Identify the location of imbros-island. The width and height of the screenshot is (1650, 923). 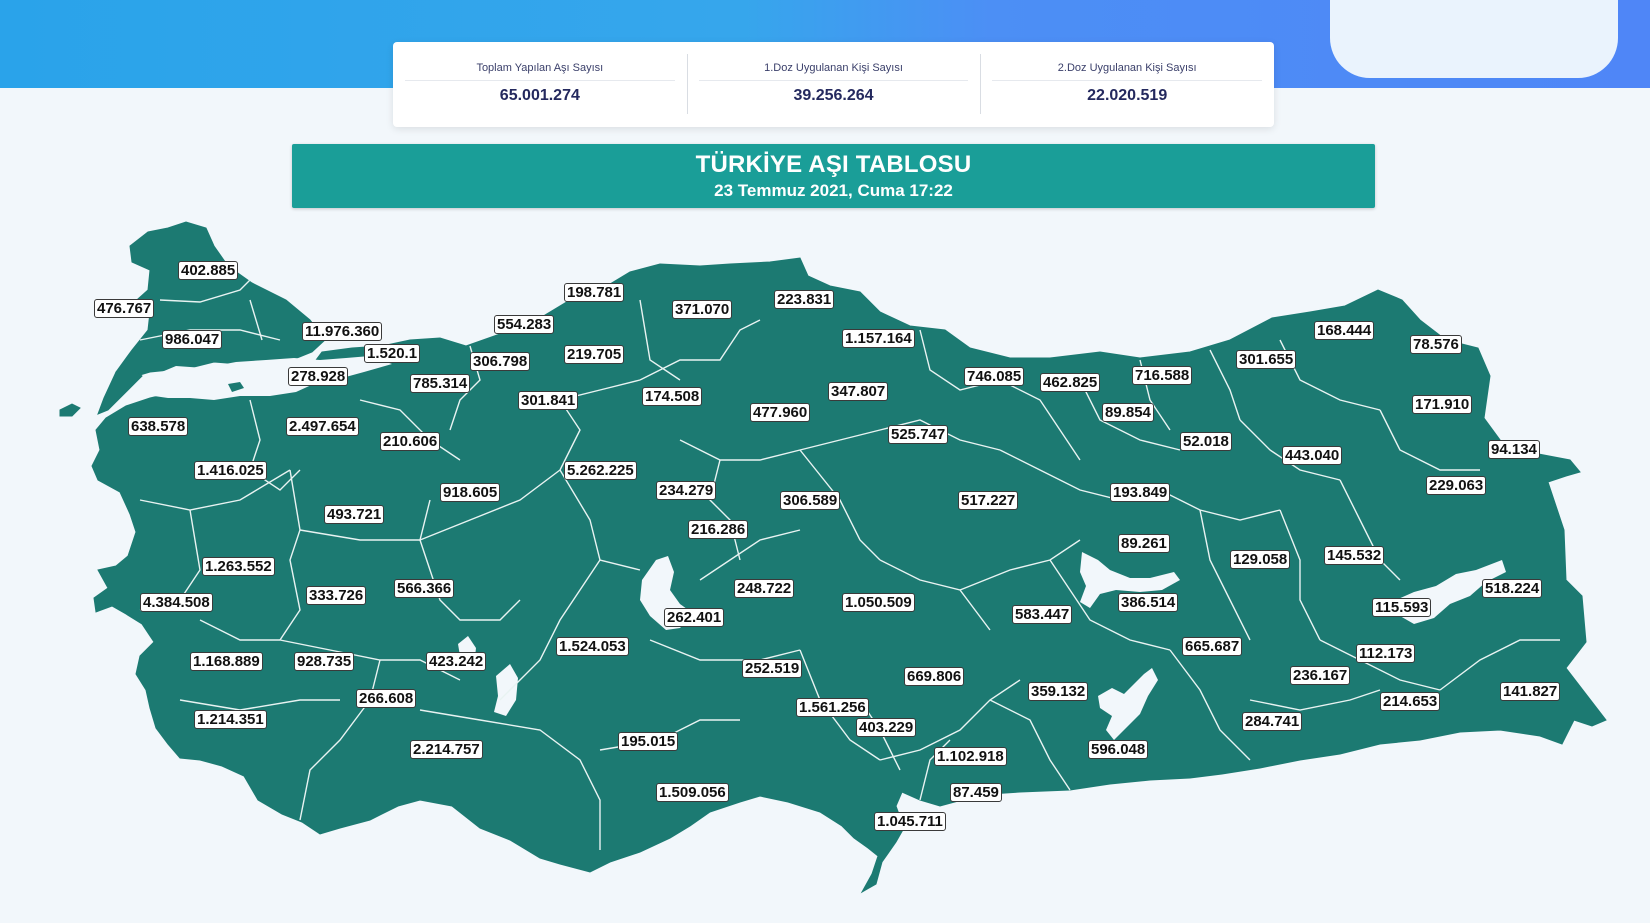
(70, 410).